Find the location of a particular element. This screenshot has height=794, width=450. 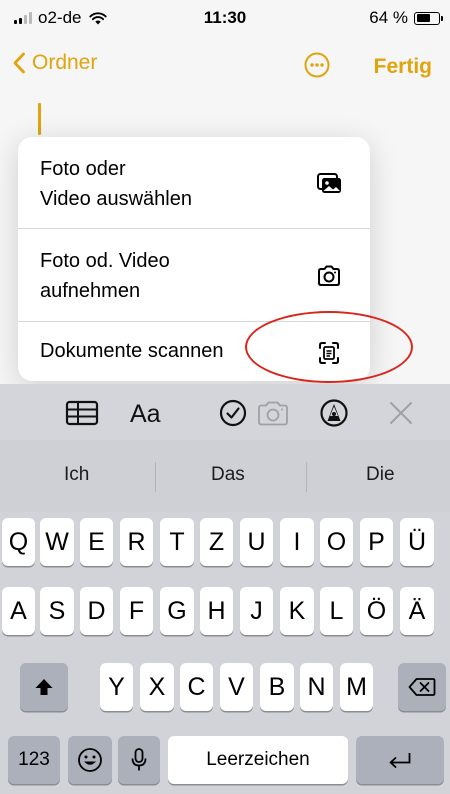

microphone-icon is located at coordinates (139, 759).